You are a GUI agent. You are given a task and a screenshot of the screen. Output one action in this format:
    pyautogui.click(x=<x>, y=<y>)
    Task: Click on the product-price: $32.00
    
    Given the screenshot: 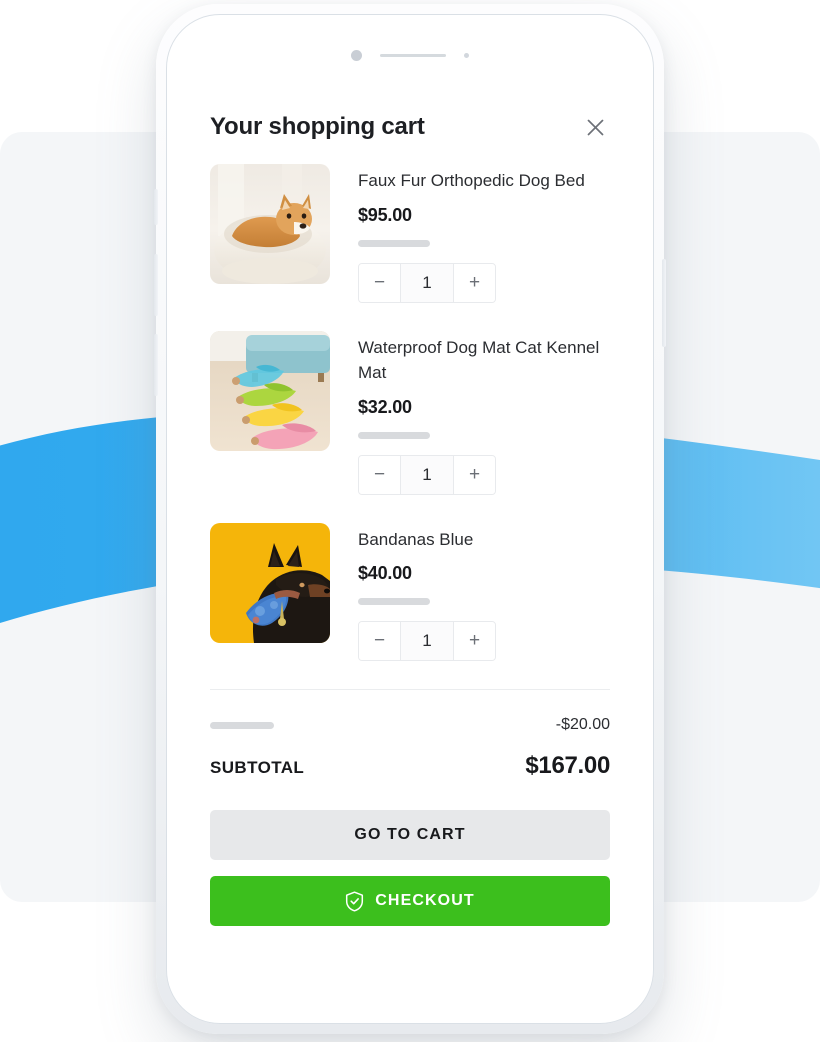 What is the action you would take?
    pyautogui.click(x=385, y=406)
    